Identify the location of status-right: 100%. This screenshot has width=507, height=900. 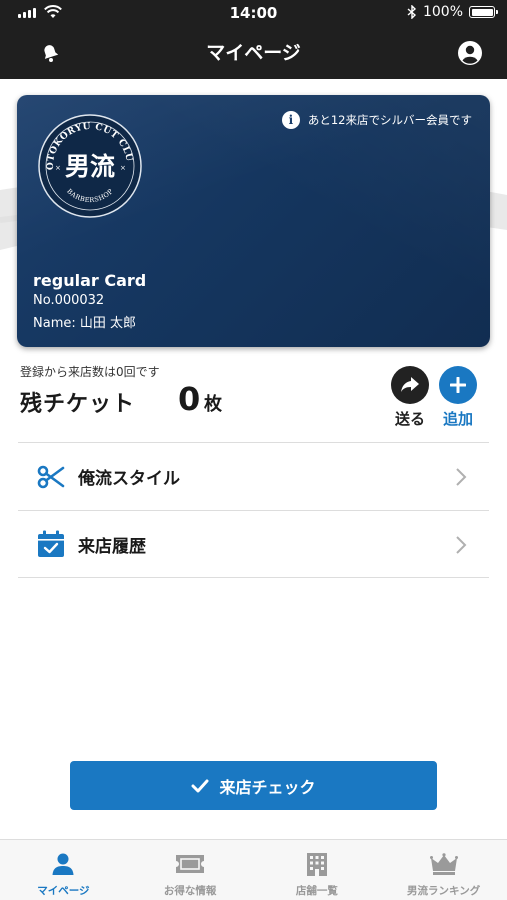
(452, 12).